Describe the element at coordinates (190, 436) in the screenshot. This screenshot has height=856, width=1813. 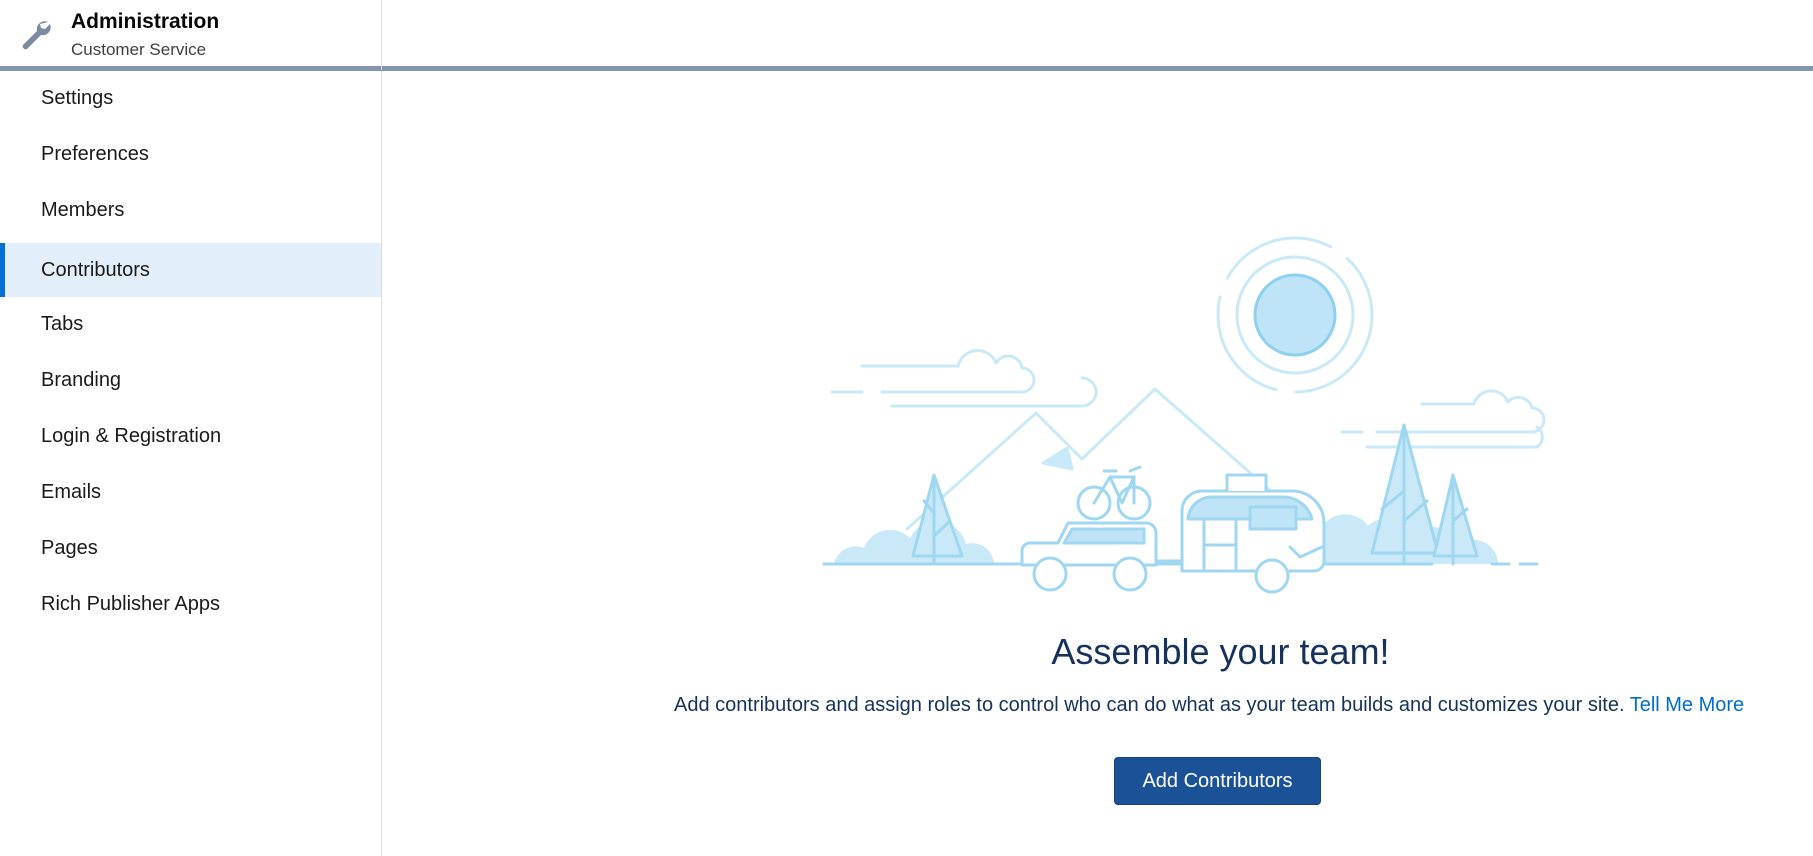
I see `sidebar-item-login-registration: Login & Registration` at that location.